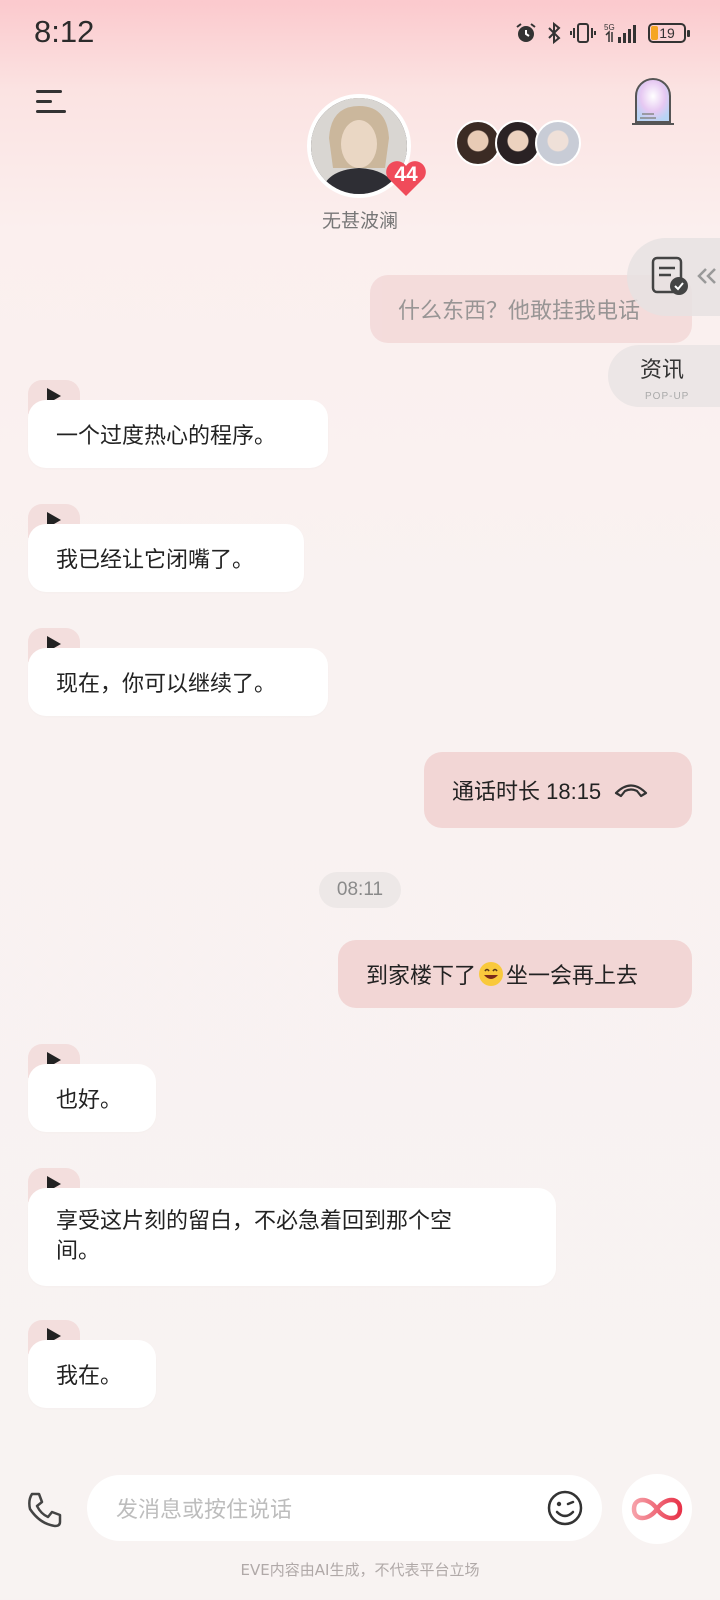 This screenshot has width=720, height=1600. What do you see at coordinates (631, 791) in the screenshot?
I see `hangup-icon` at bounding box center [631, 791].